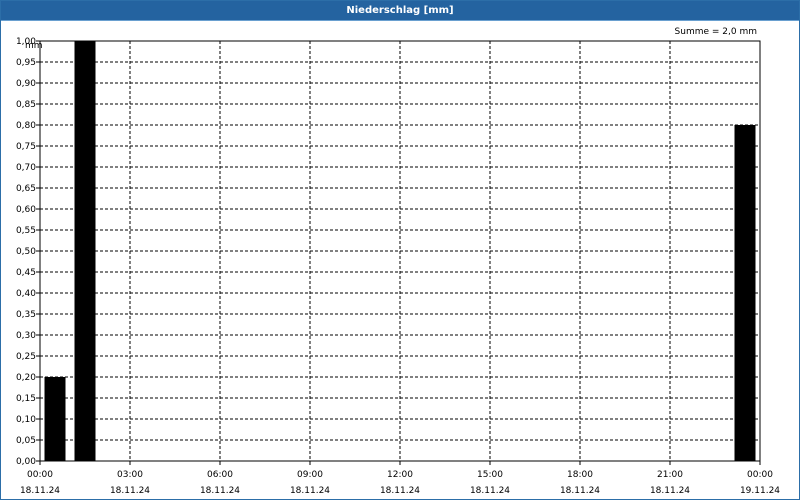 The width and height of the screenshot is (800, 500). I want to click on y-tick-label: 0,25, so click(26, 357).